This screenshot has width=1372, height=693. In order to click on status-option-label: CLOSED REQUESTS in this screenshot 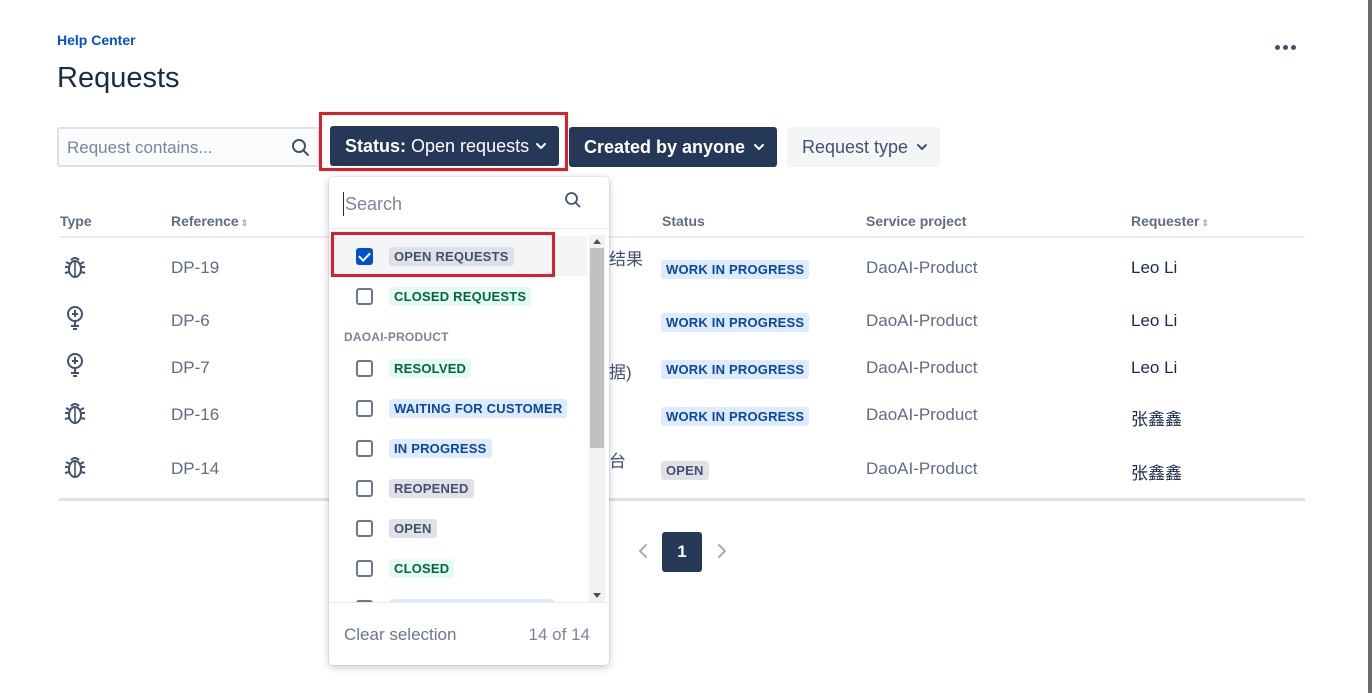, I will do `click(460, 296)`.